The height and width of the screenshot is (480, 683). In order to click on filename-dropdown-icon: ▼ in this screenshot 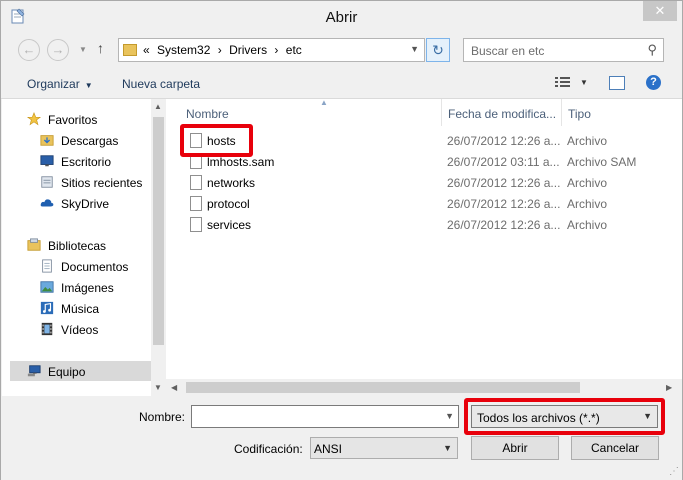, I will do `click(449, 416)`.